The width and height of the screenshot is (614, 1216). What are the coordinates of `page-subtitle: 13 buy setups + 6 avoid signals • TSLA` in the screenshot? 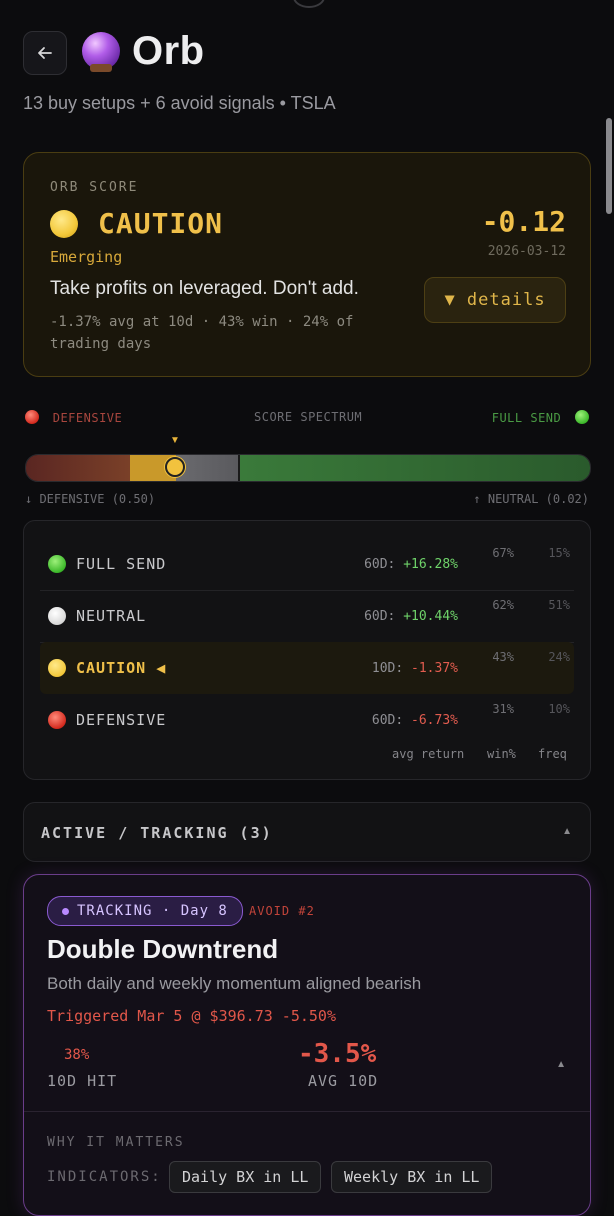 It's located at (179, 103).